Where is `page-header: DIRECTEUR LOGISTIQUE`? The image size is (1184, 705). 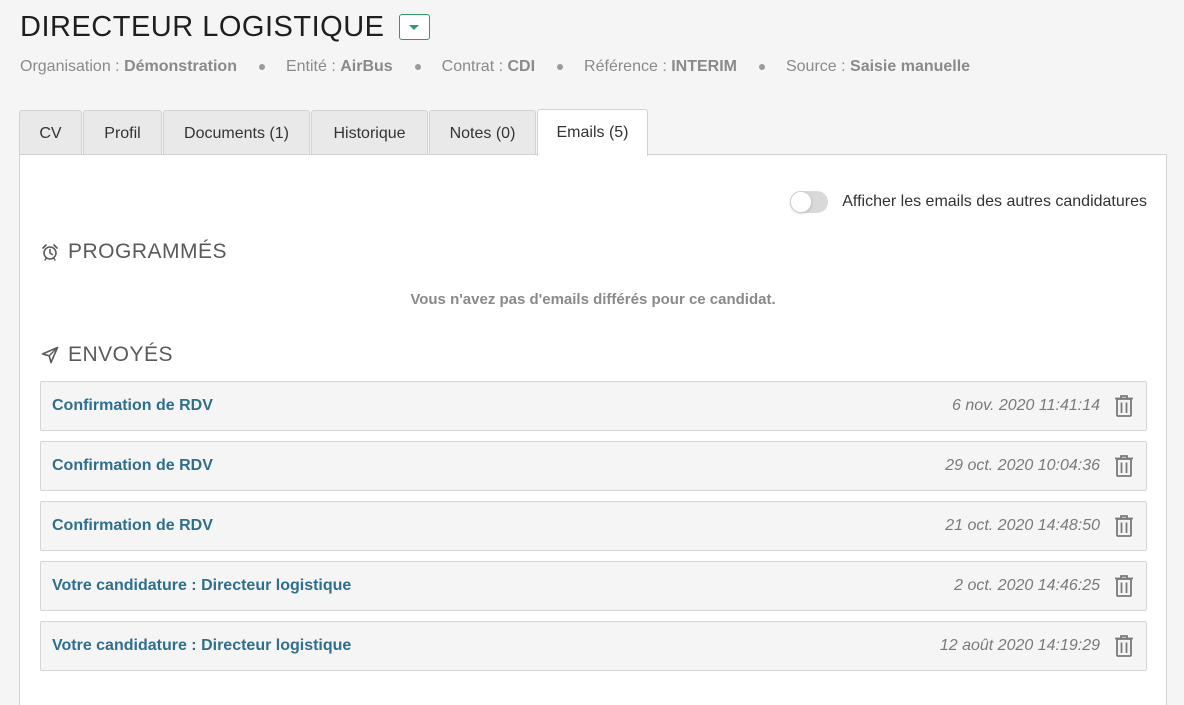 page-header: DIRECTEUR LOGISTIQUE is located at coordinates (225, 27).